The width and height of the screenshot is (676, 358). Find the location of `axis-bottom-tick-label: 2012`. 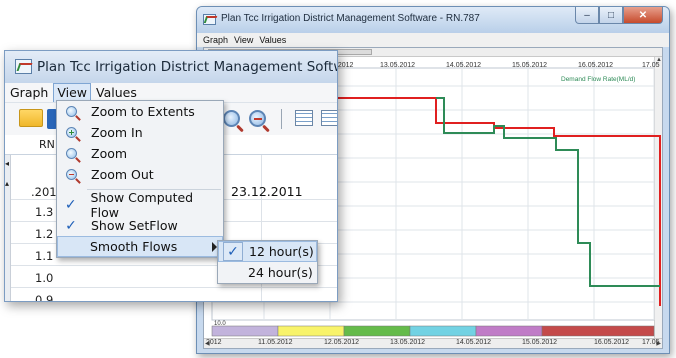

axis-bottom-tick-label: 2012 is located at coordinates (214, 341).